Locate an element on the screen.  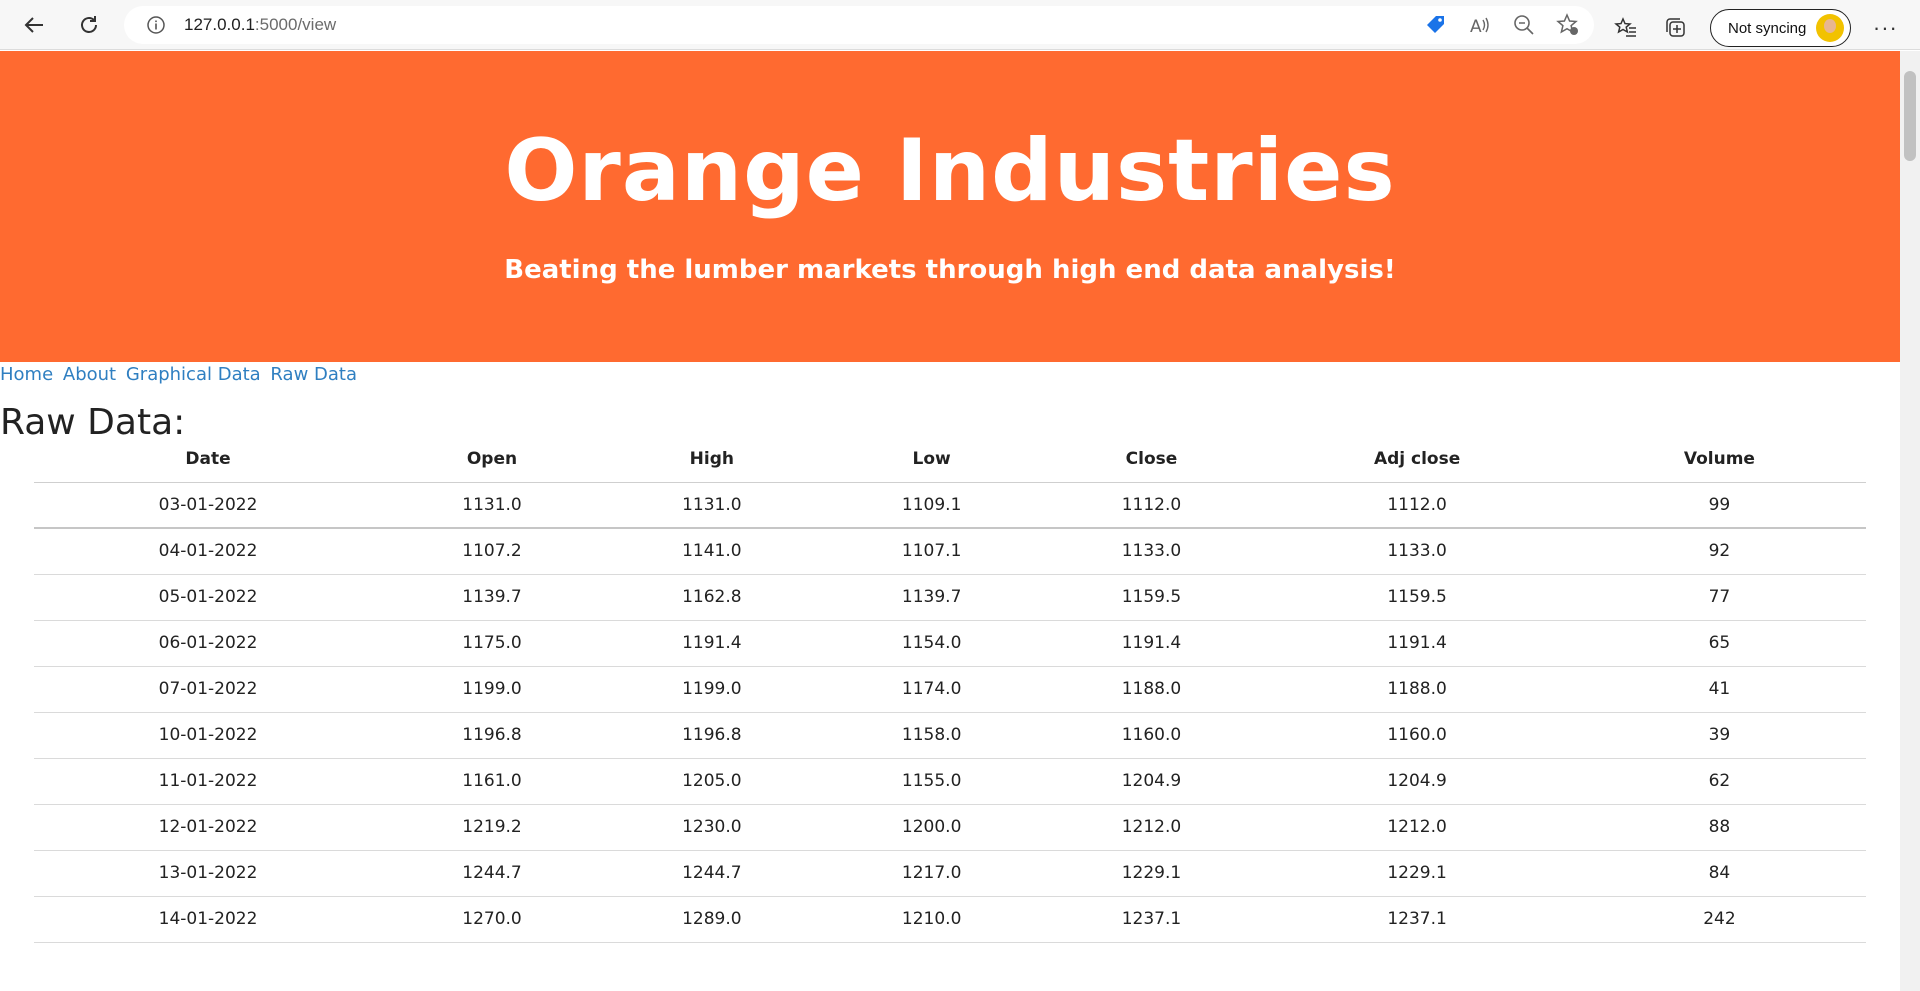
cell-volume: 92 is located at coordinates (1719, 551).